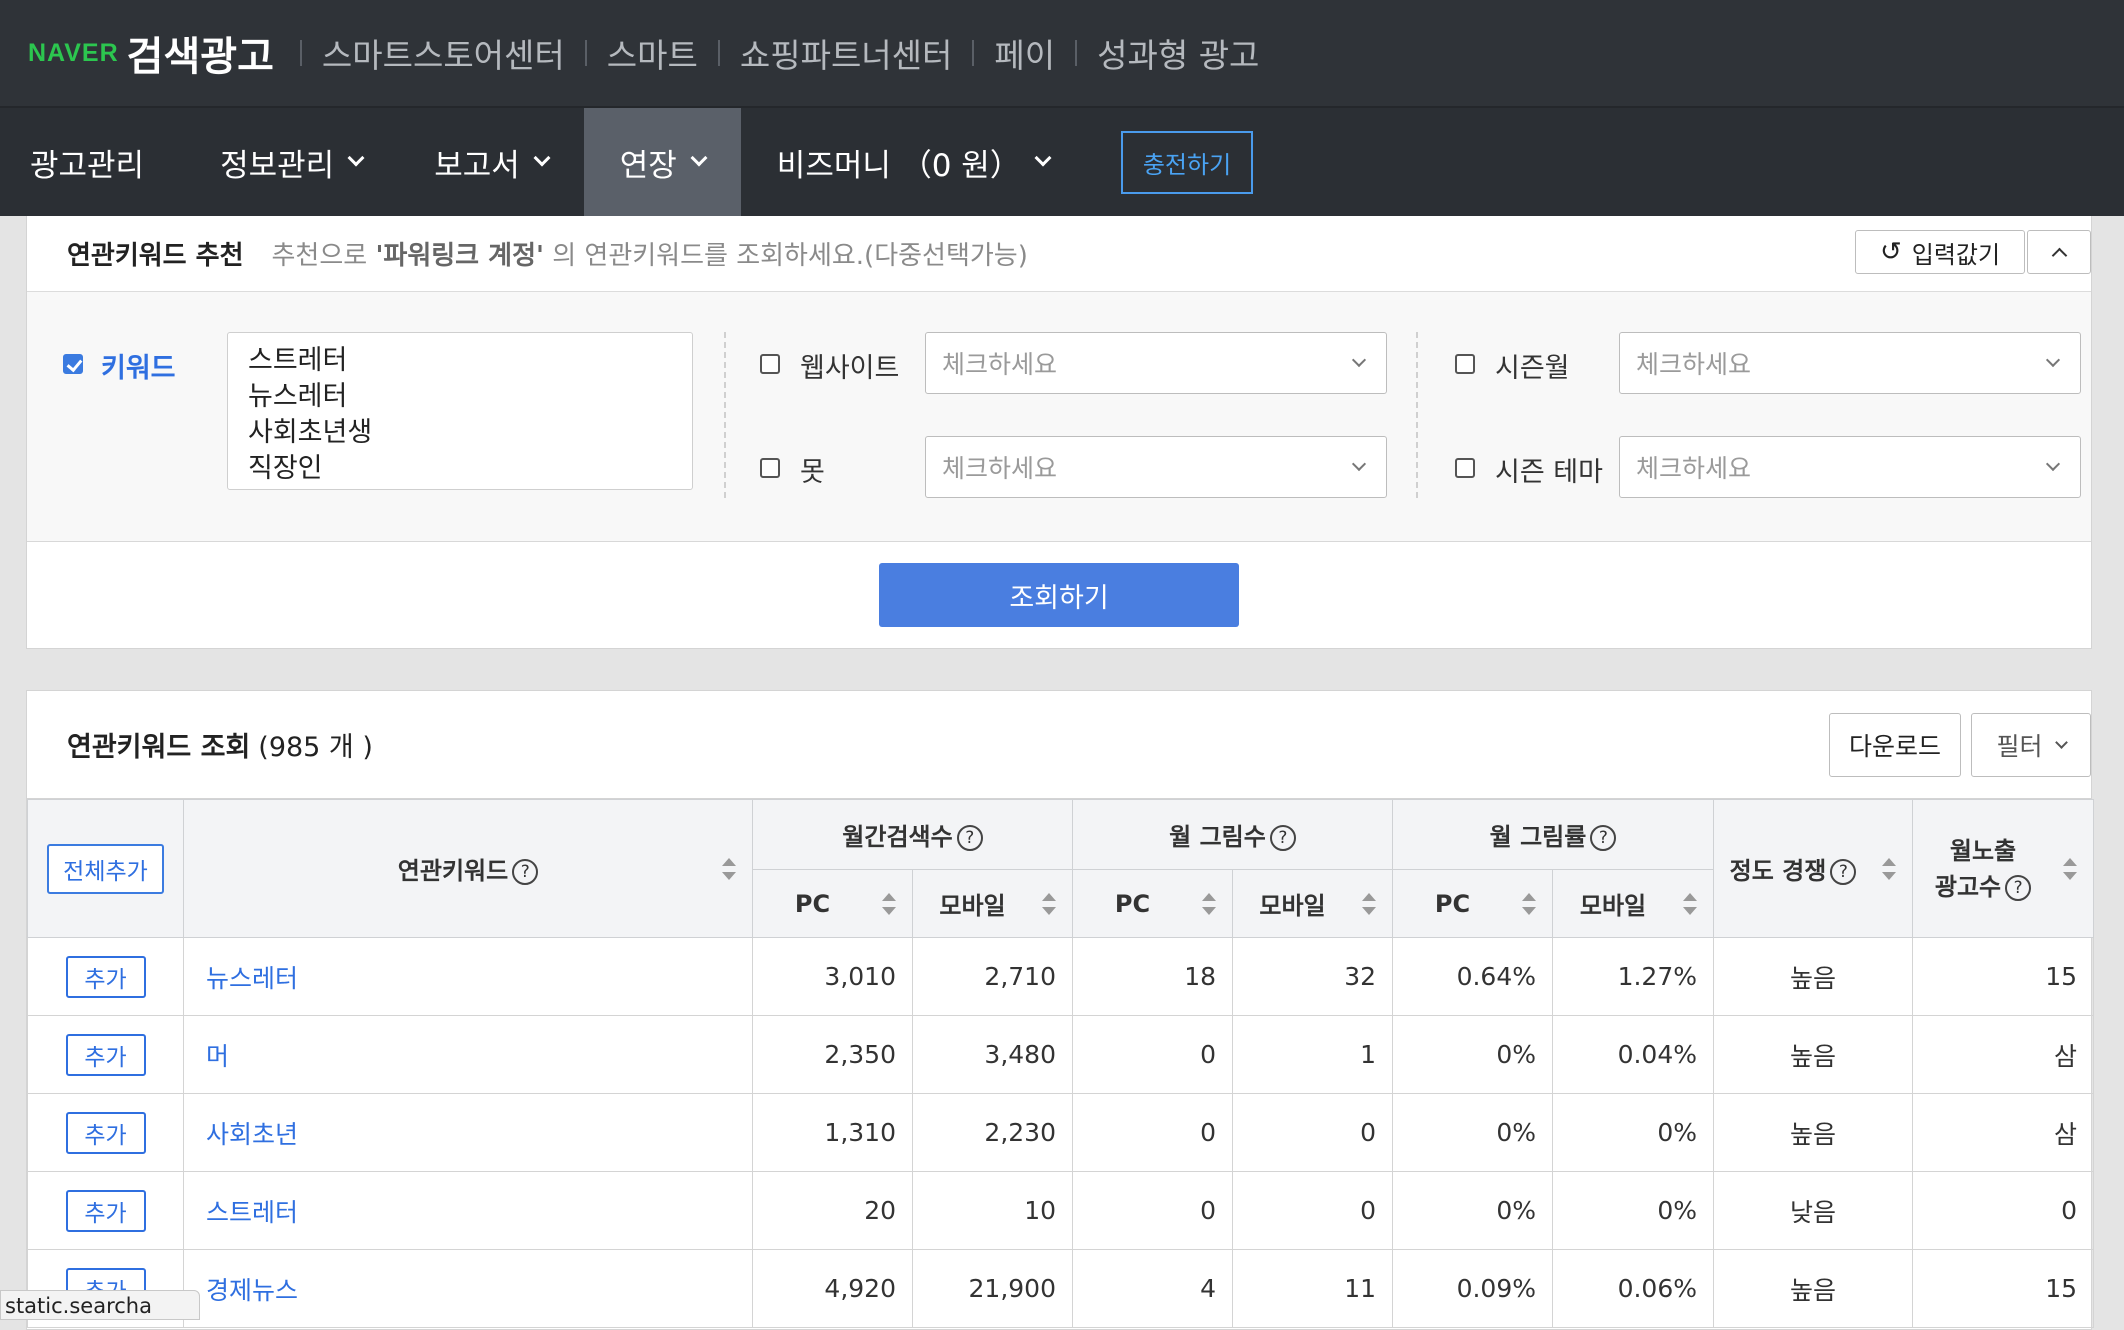  What do you see at coordinates (1472, 1054) in the screenshot?
I see `ctr-pc-cell: 0%` at bounding box center [1472, 1054].